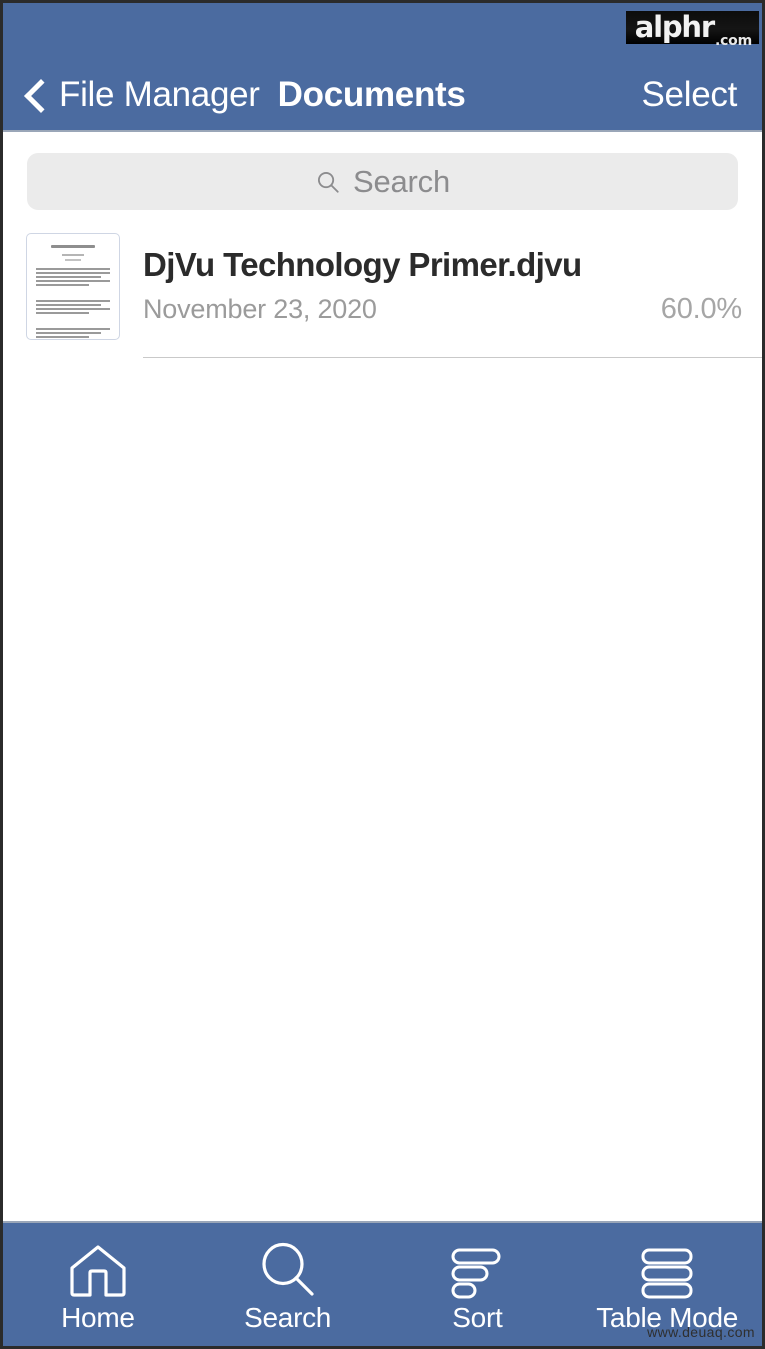 The image size is (765, 1349). I want to click on tab-search: Search, so click(288, 1284).